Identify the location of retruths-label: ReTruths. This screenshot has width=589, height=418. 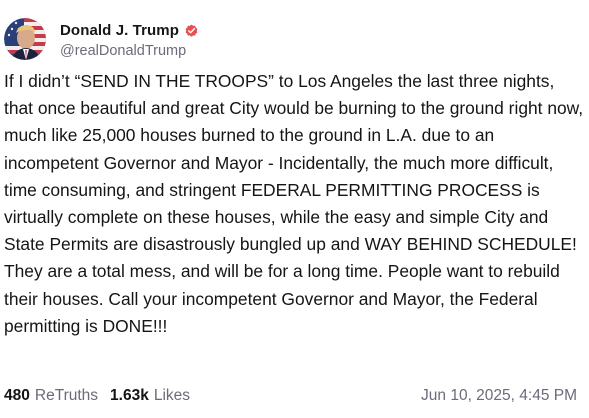
(66, 395).